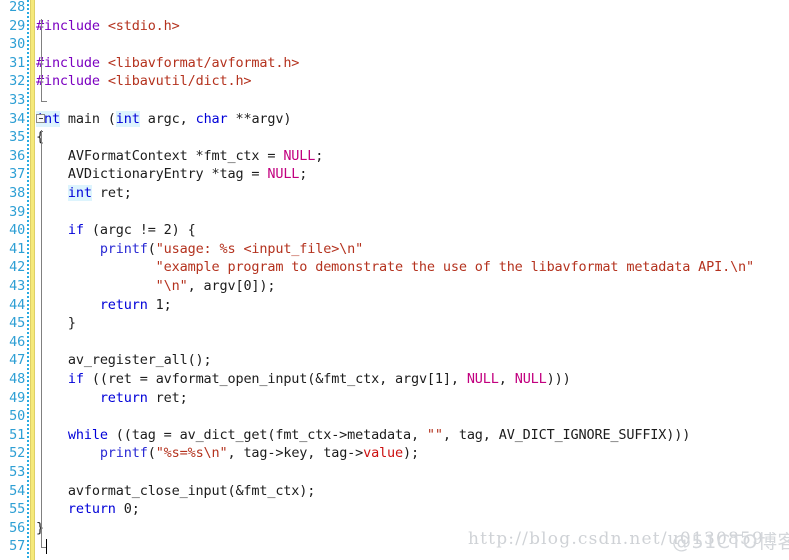  I want to click on code-line-35: {, so click(40, 137).